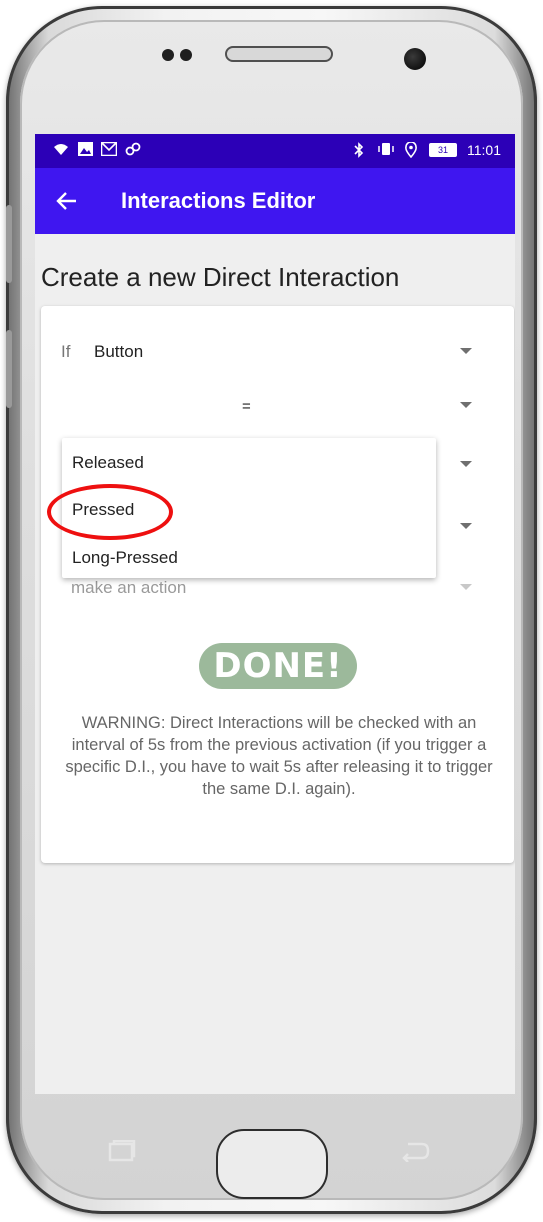 This screenshot has height=1222, width=543. I want to click on vibrate-icon, so click(385, 150).